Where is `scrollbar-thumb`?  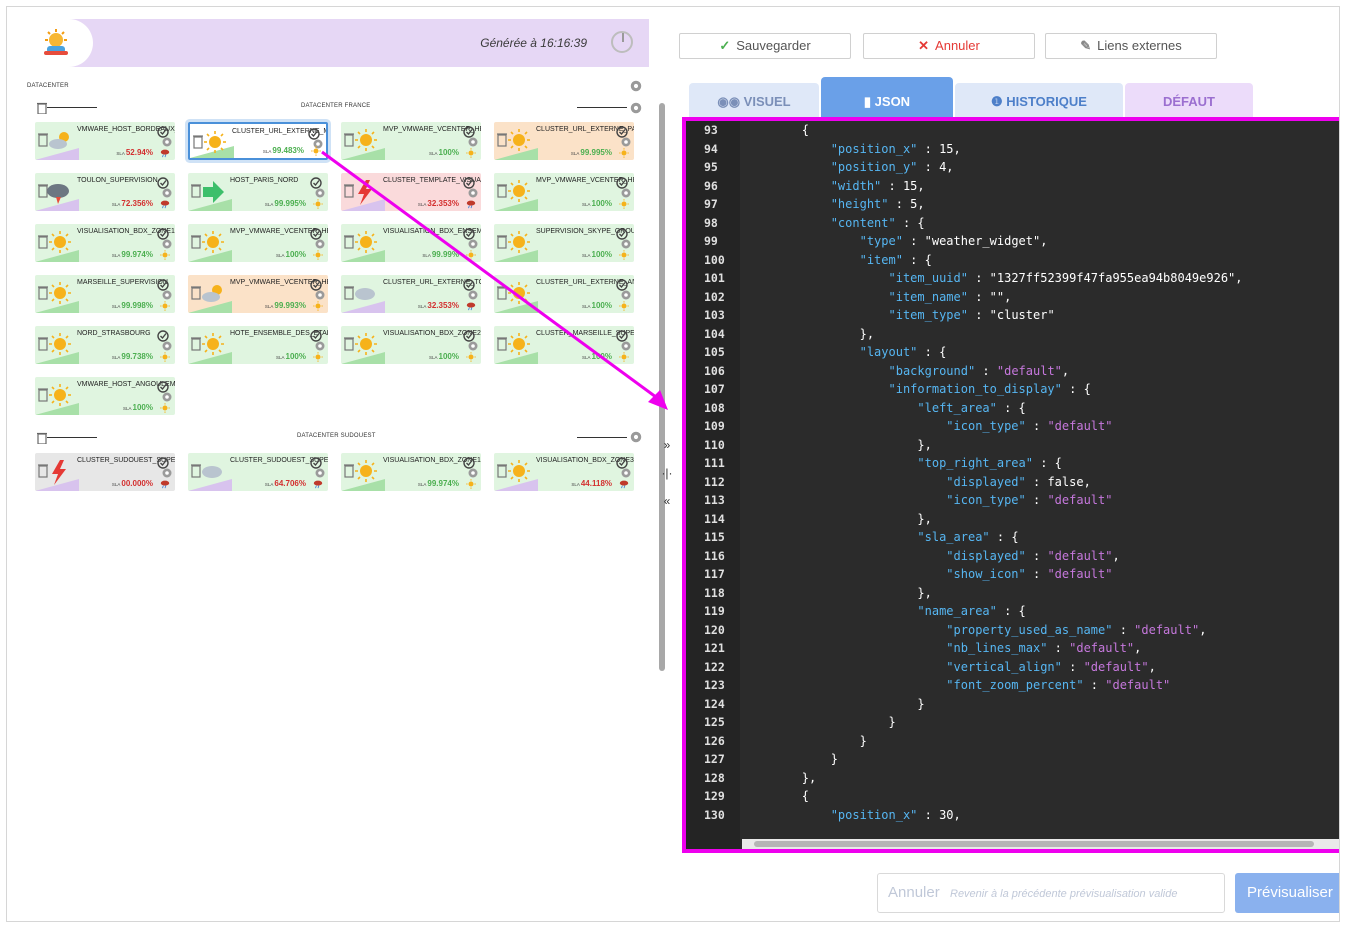 scrollbar-thumb is located at coordinates (662, 387).